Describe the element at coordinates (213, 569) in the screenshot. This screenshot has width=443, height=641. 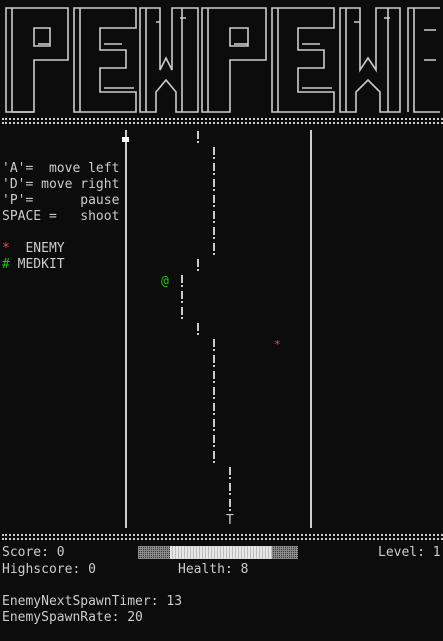
I see `health-display: Health: 8` at that location.